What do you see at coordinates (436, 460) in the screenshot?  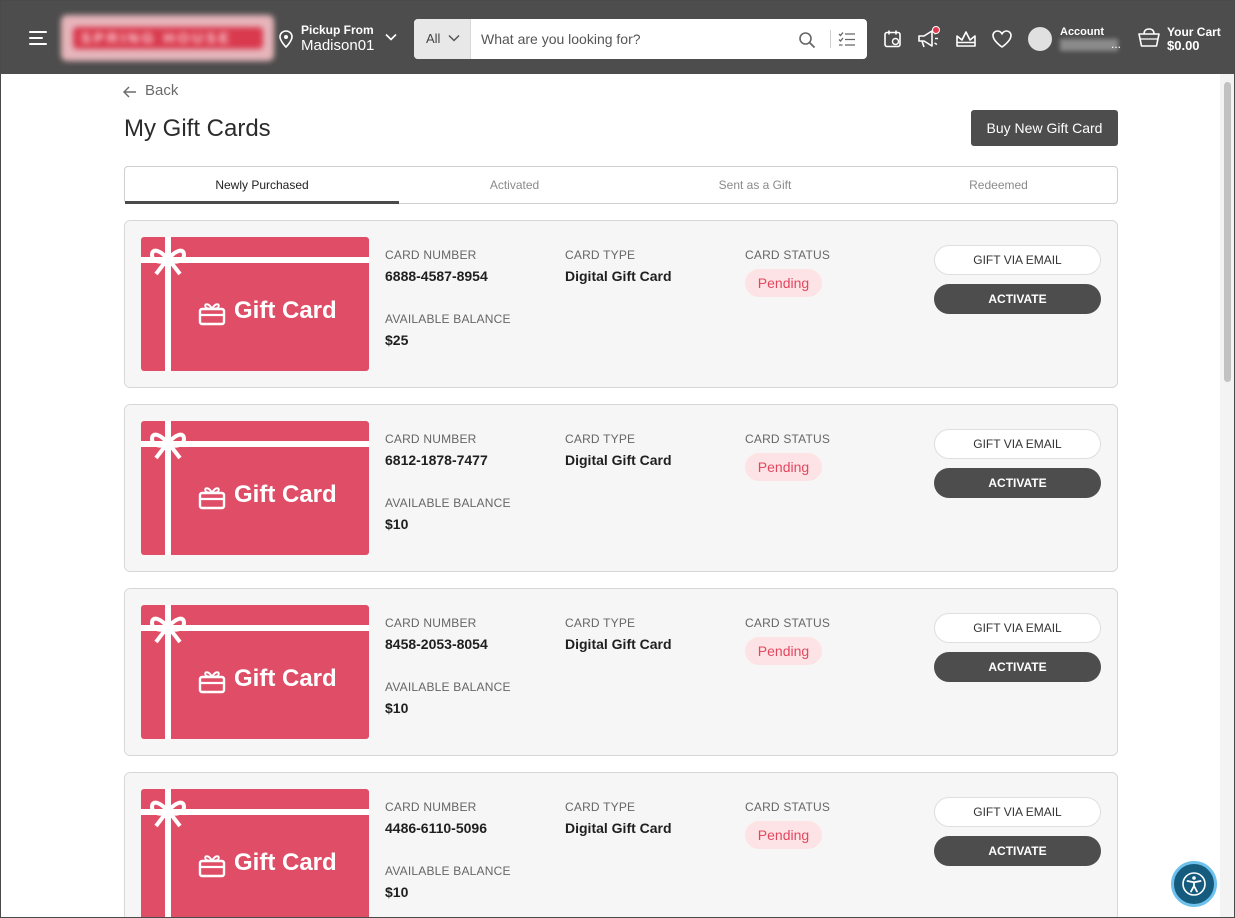 I see `card-number-value: 6812-1878-7477` at bounding box center [436, 460].